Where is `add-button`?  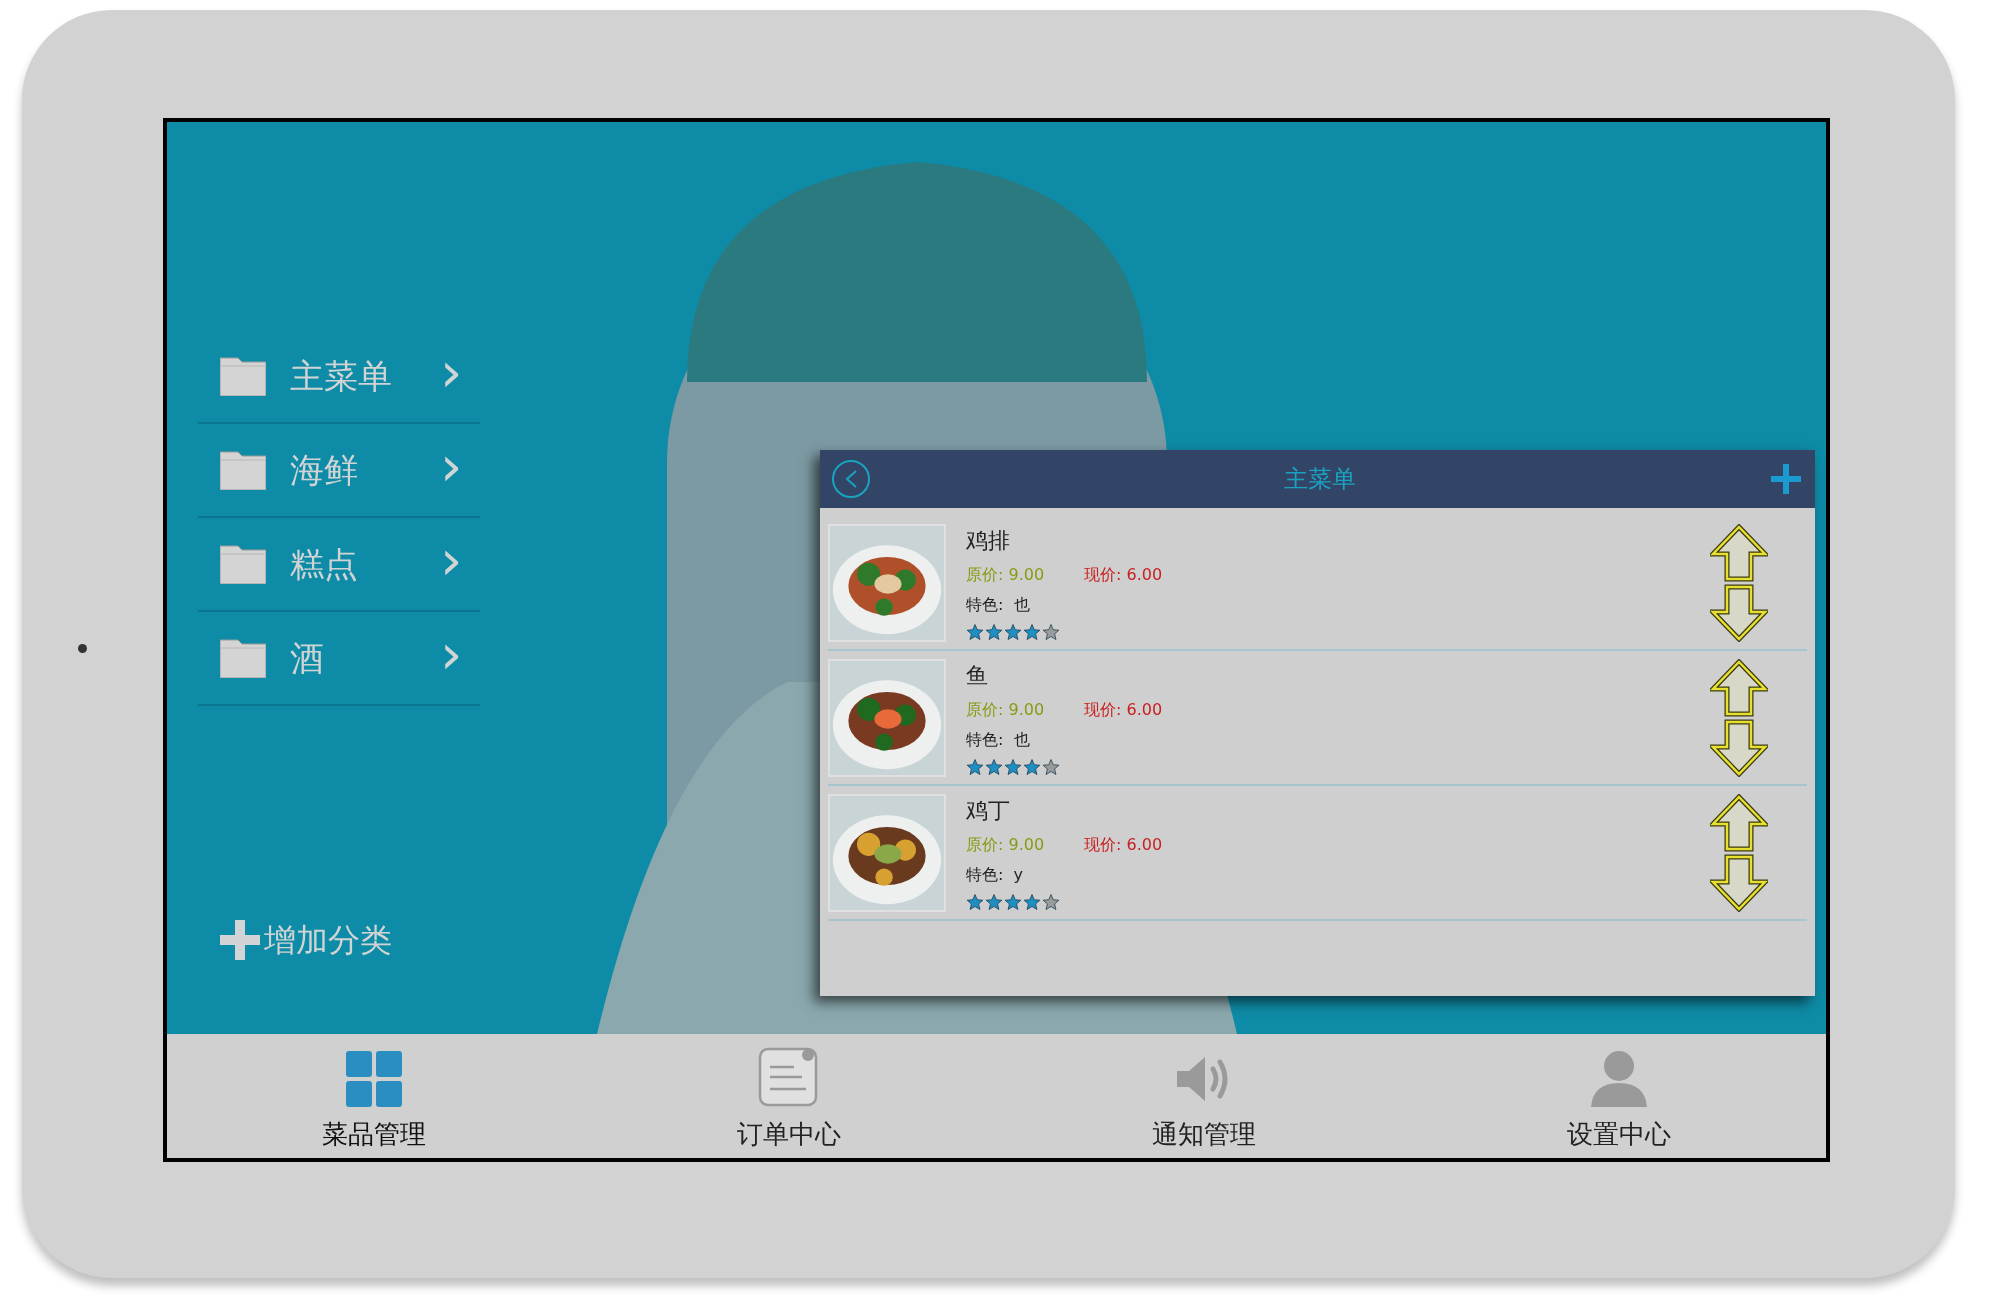 add-button is located at coordinates (1786, 479).